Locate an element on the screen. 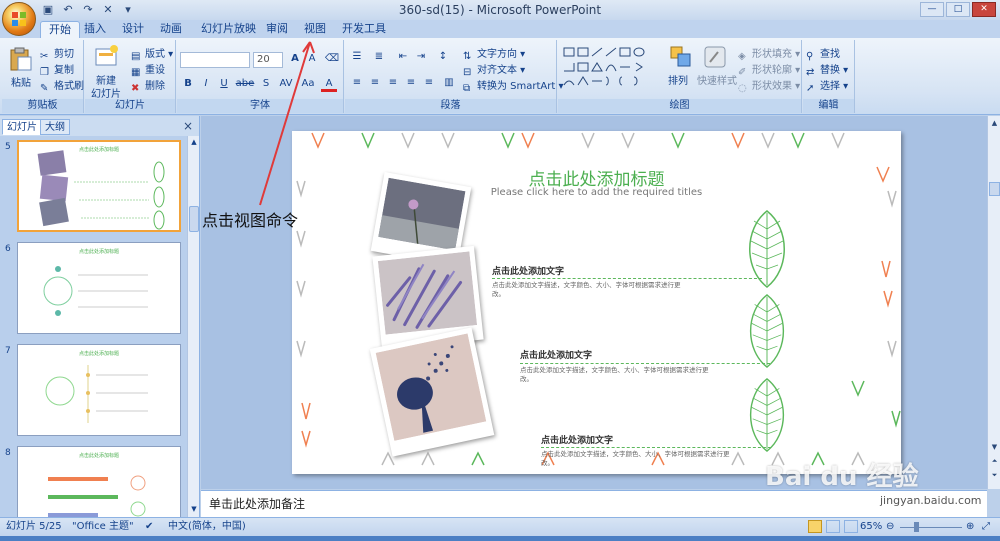 The height and width of the screenshot is (541, 1000). shape-fill-button: ◈ 形状填充 ▾ is located at coordinates (769, 53).